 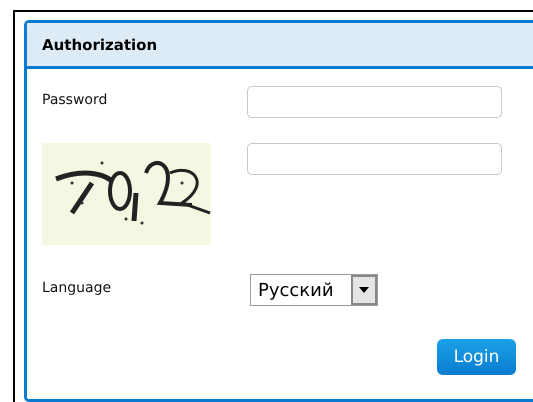 I want to click on language-select: Русский, so click(x=314, y=290).